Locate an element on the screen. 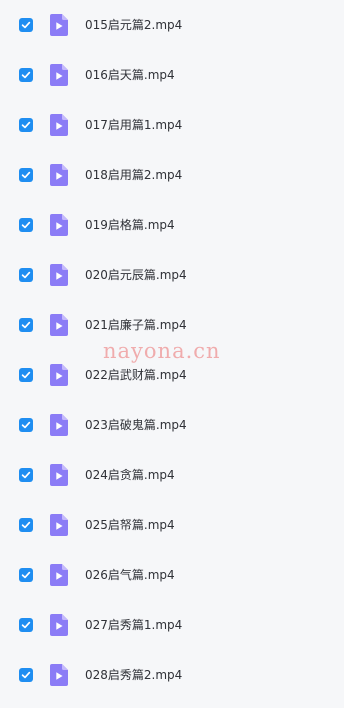 This screenshot has width=344, height=708. file-name: 023启破鬼篇.mp4 is located at coordinates (136, 425).